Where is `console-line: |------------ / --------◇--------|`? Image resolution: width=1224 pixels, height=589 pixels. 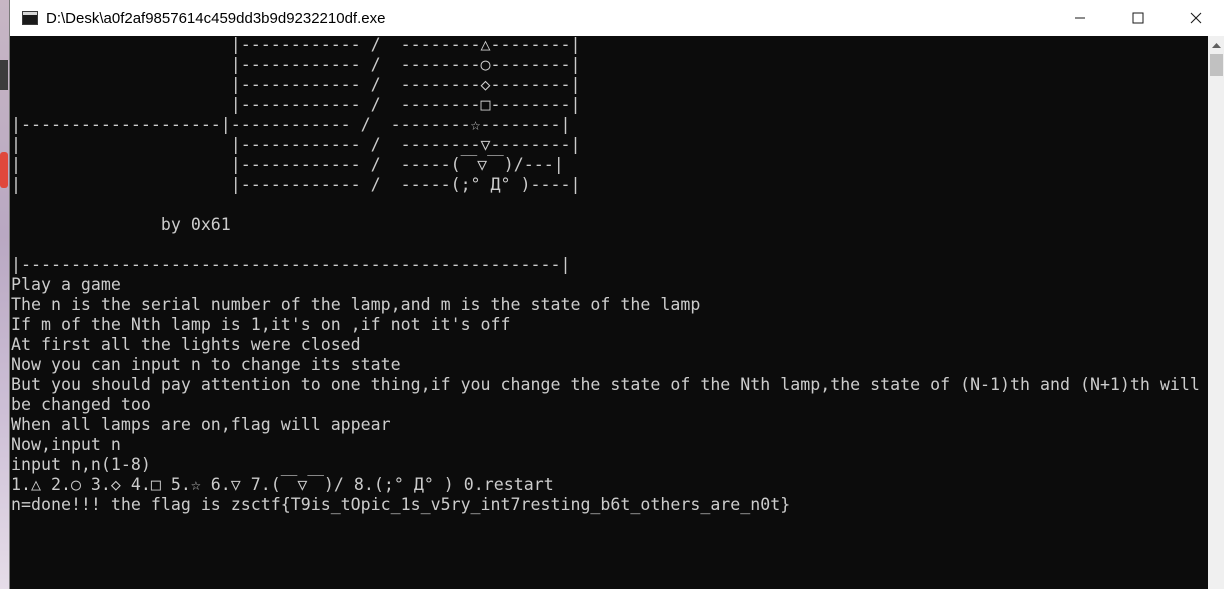
console-line: |------------ / --------◇--------| is located at coordinates (296, 84).